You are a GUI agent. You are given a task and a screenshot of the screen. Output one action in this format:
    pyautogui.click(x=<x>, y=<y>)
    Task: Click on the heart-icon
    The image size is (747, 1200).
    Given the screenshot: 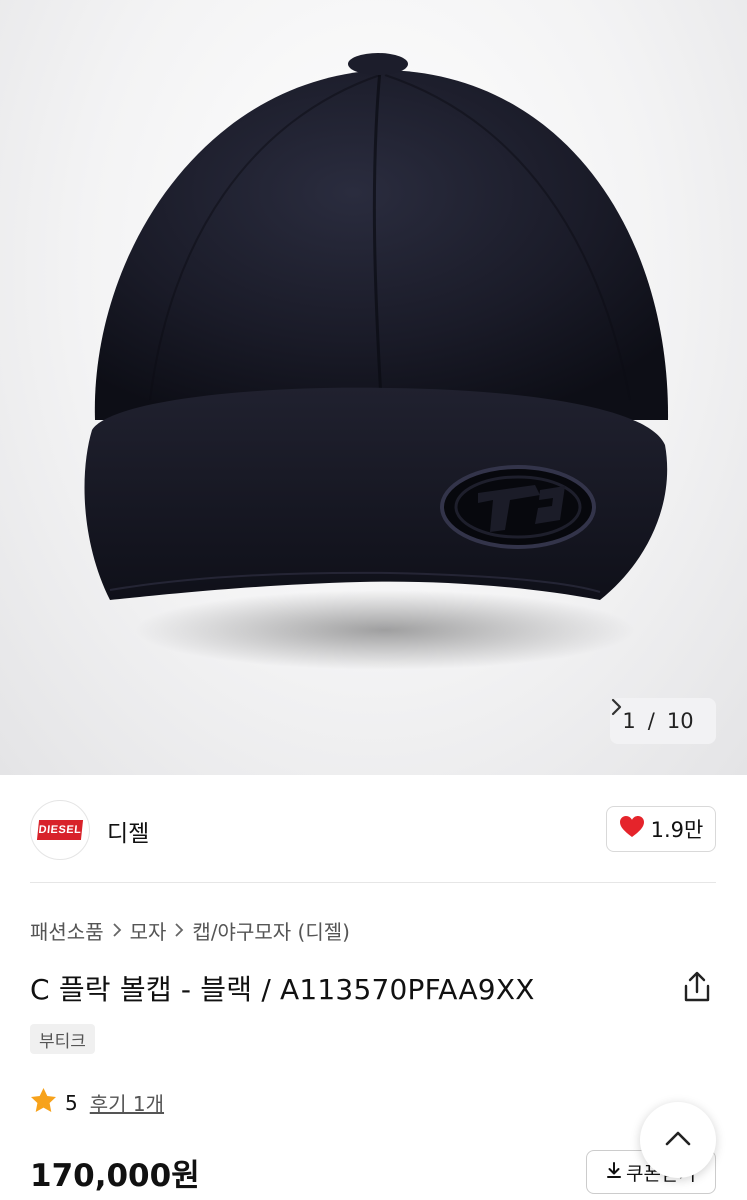 What is the action you would take?
    pyautogui.click(x=632, y=829)
    